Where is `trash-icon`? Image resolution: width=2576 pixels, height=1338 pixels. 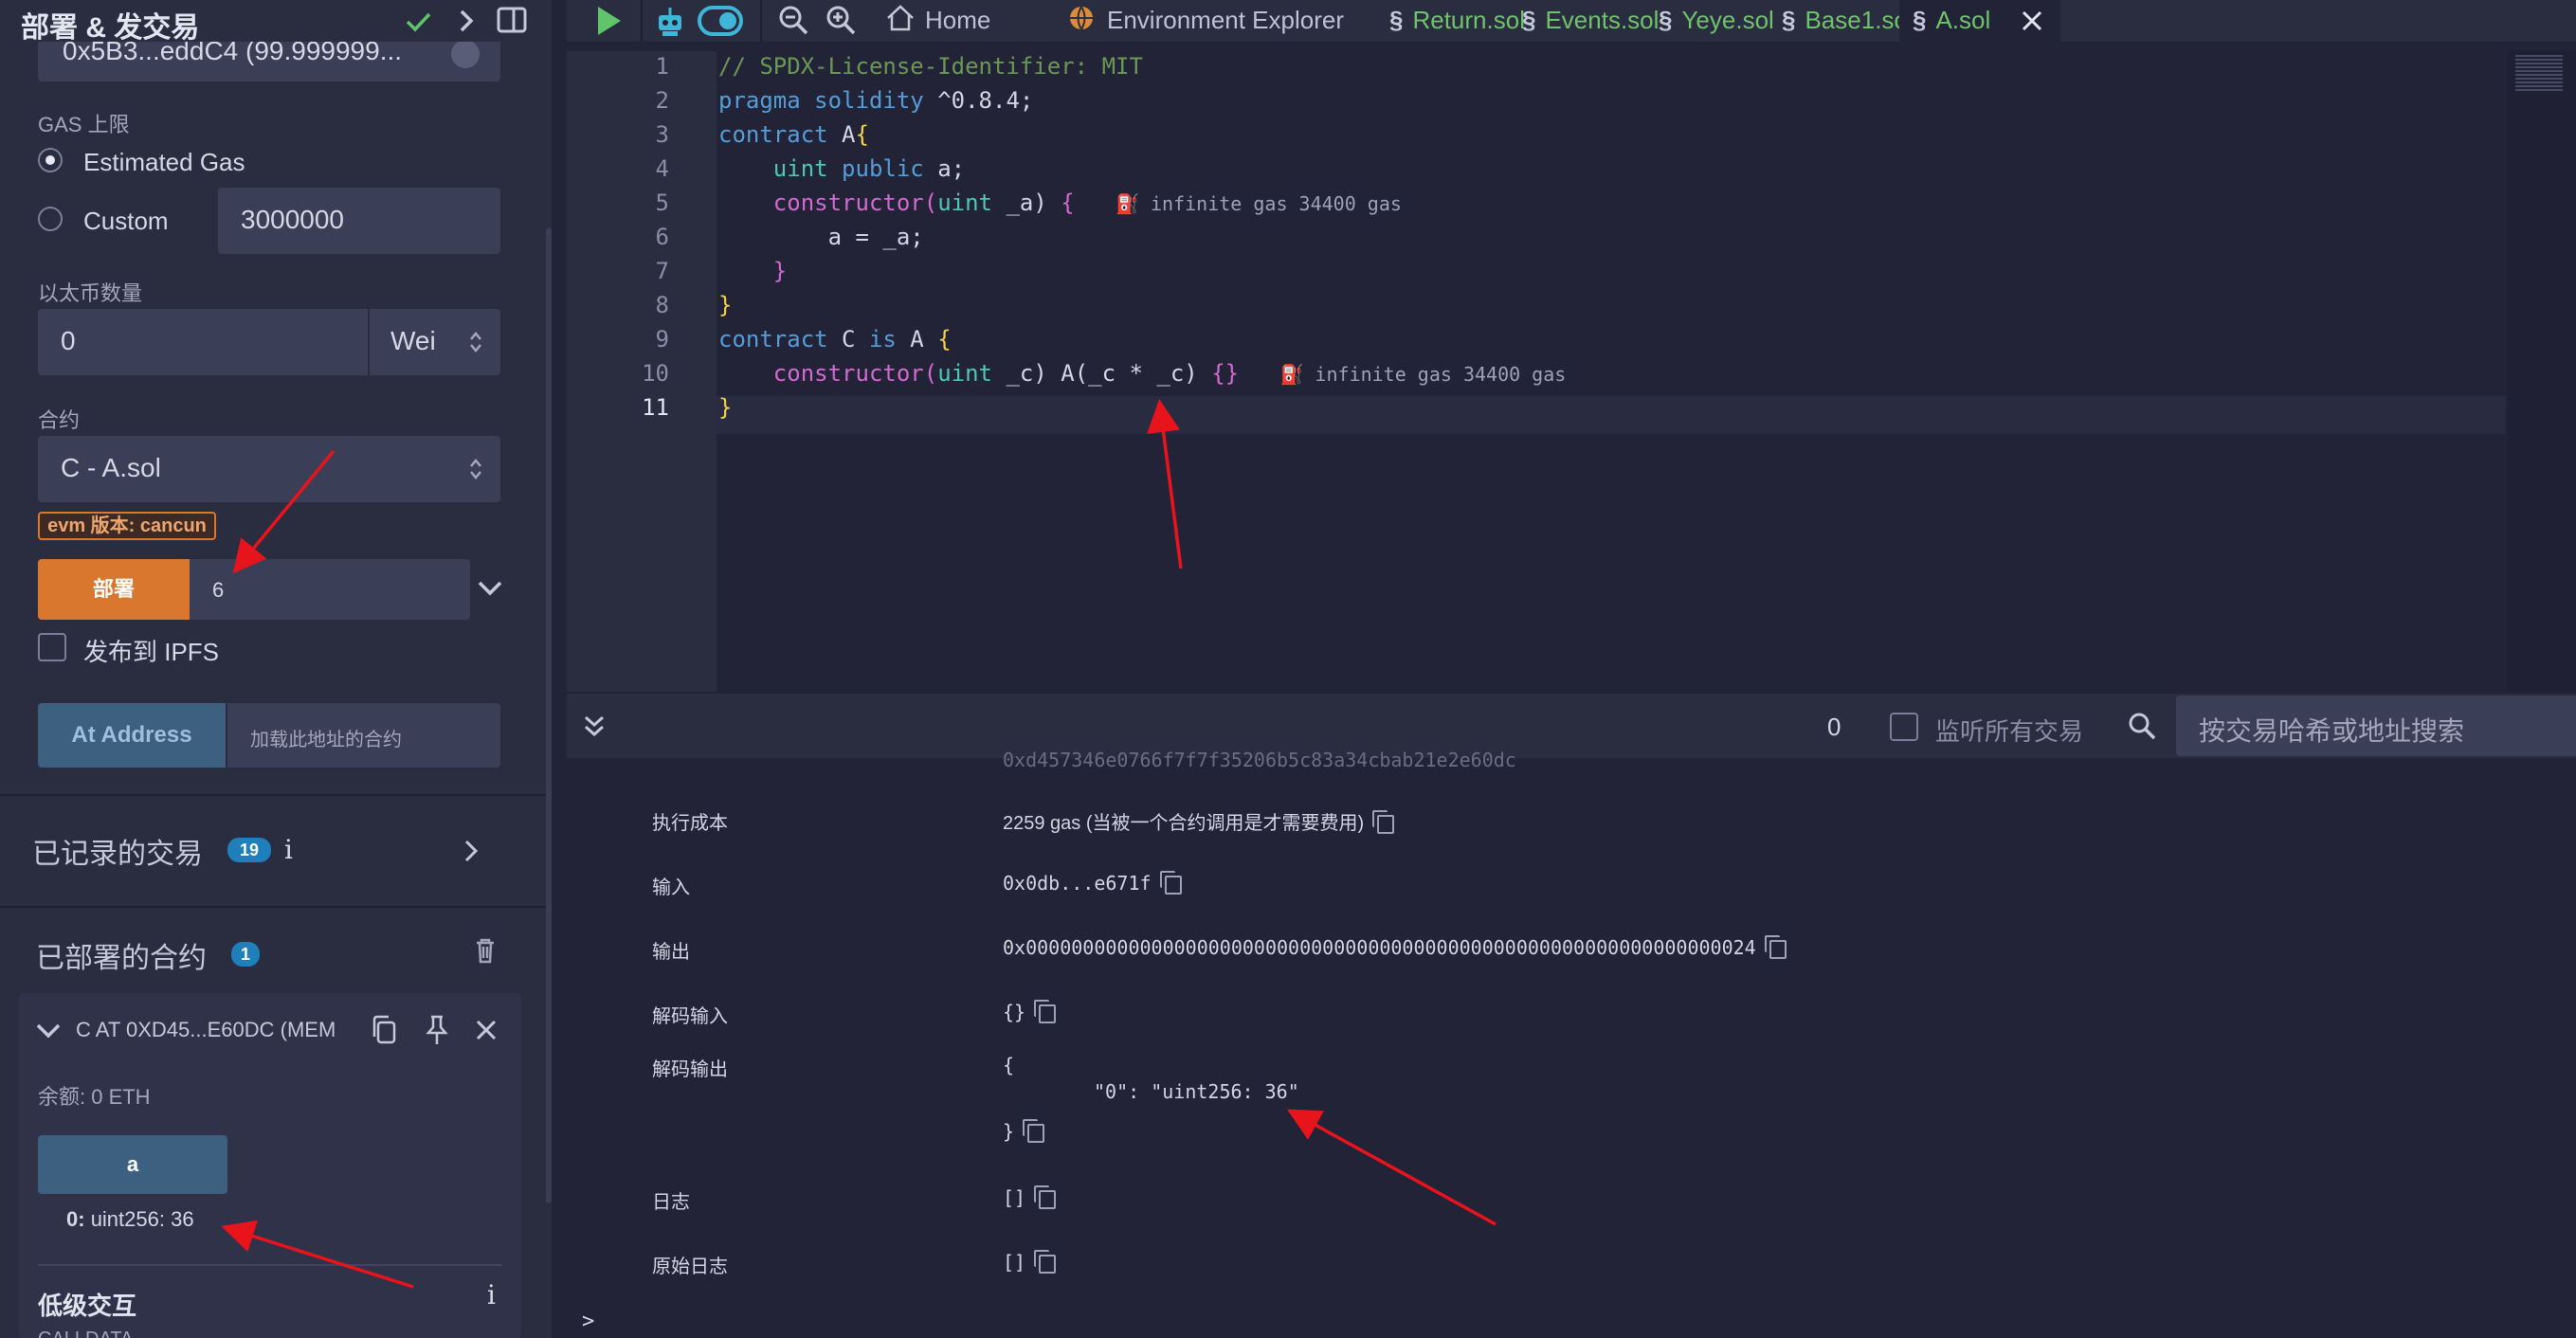
trash-icon is located at coordinates (485, 950).